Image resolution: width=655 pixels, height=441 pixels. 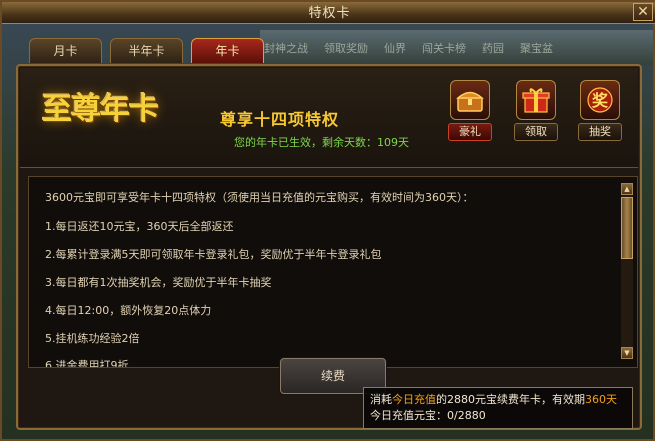 I want to click on close-button: ✕, so click(x=643, y=12).